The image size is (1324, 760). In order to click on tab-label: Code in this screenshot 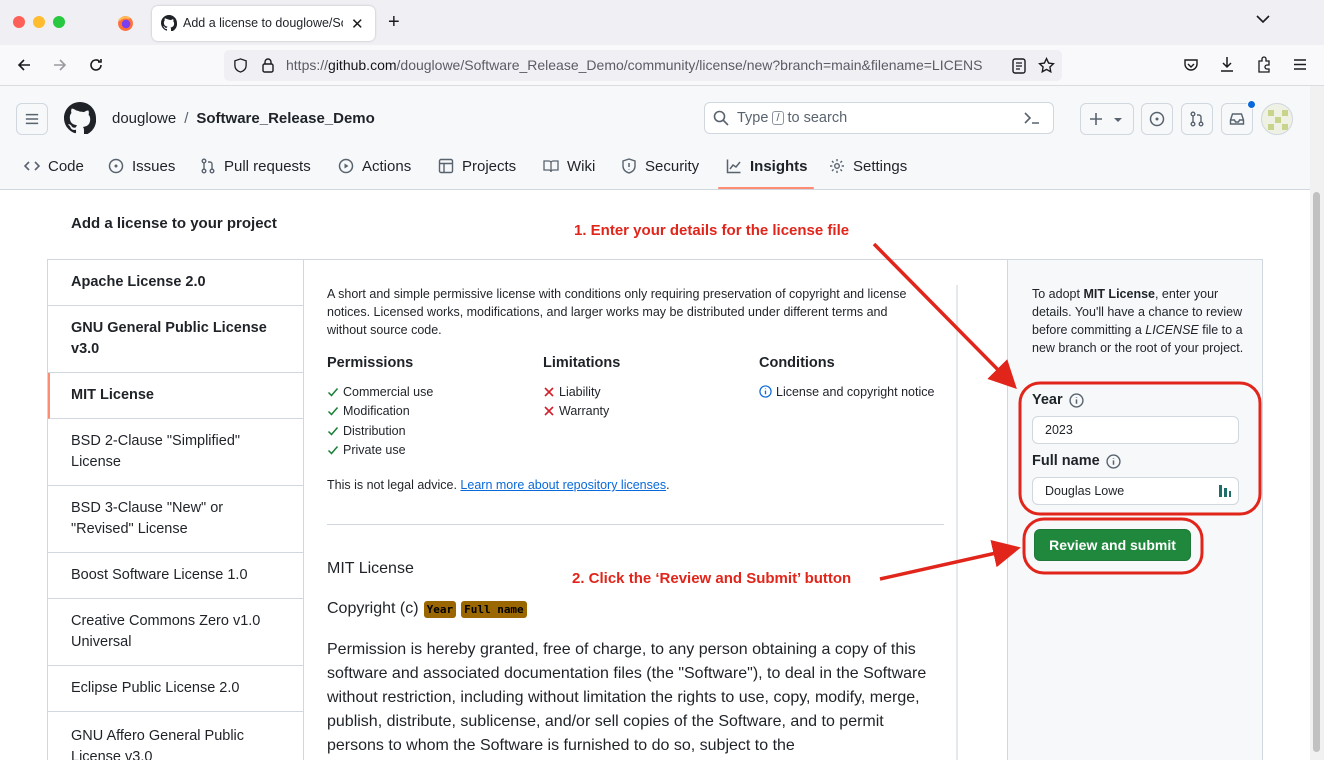, I will do `click(66, 166)`.